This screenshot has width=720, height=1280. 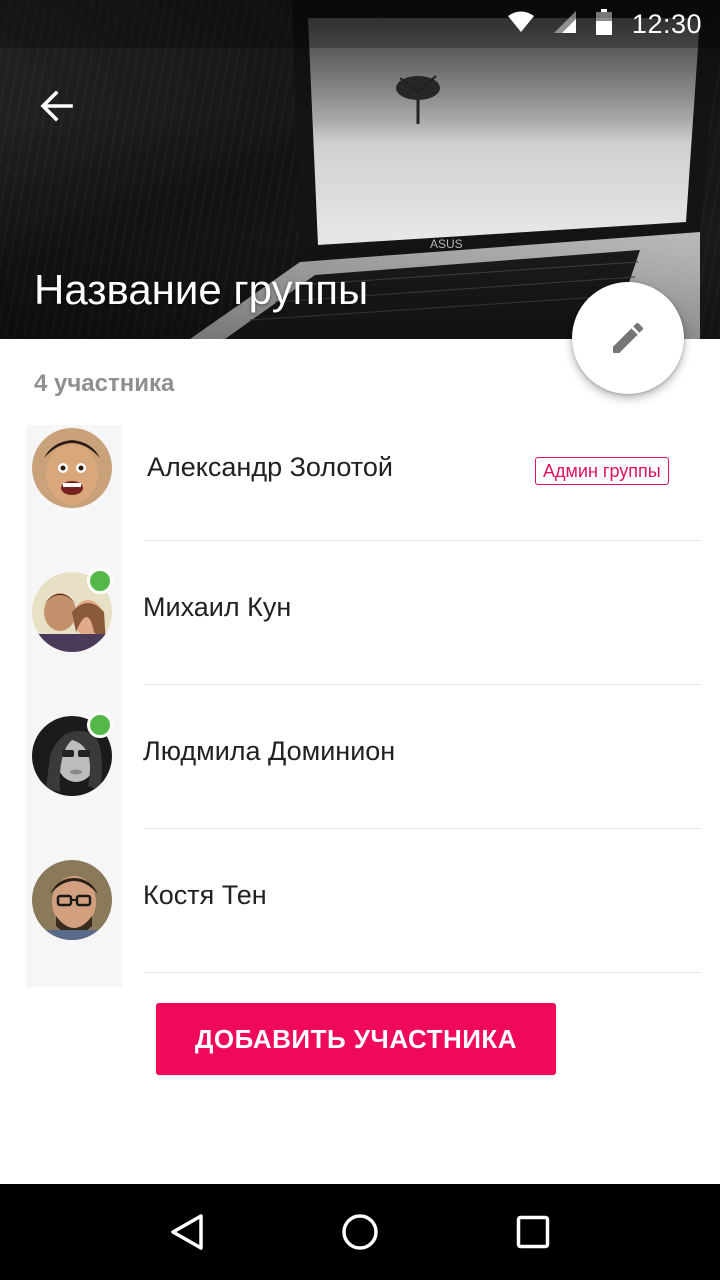 I want to click on status-time: 12:30, so click(x=666, y=23).